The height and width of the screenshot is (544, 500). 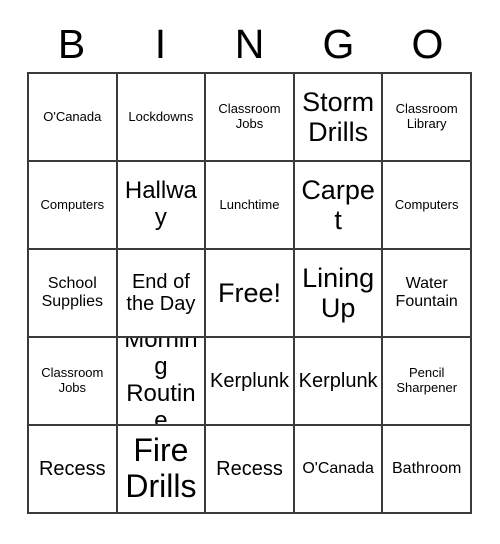 I want to click on bingo-cell-i5: Fire Drills, so click(x=162, y=470).